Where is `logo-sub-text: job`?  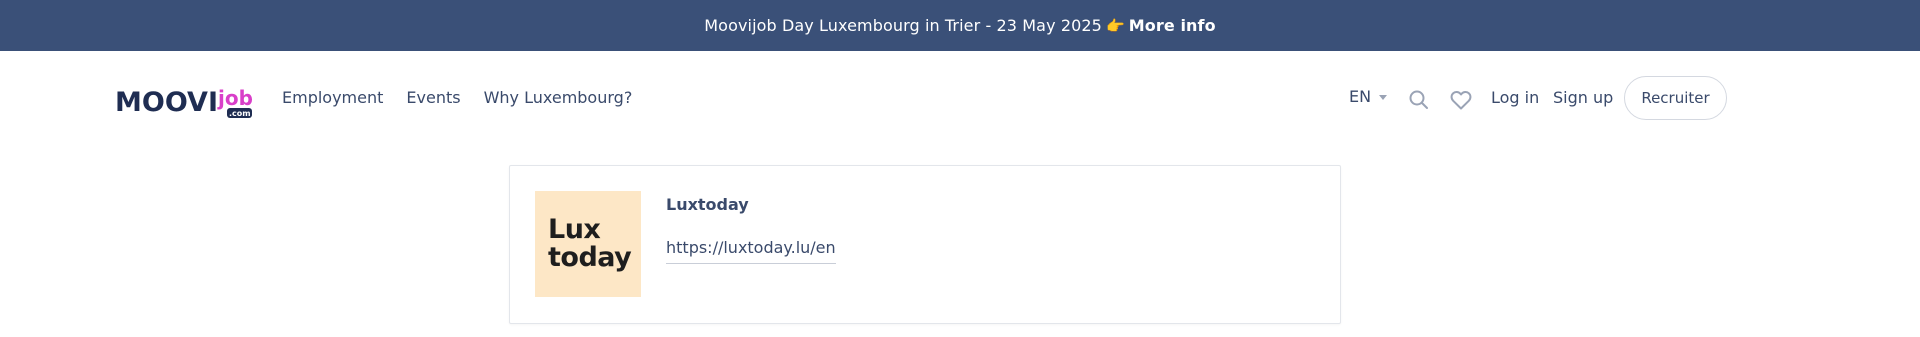 logo-sub-text: job is located at coordinates (235, 98).